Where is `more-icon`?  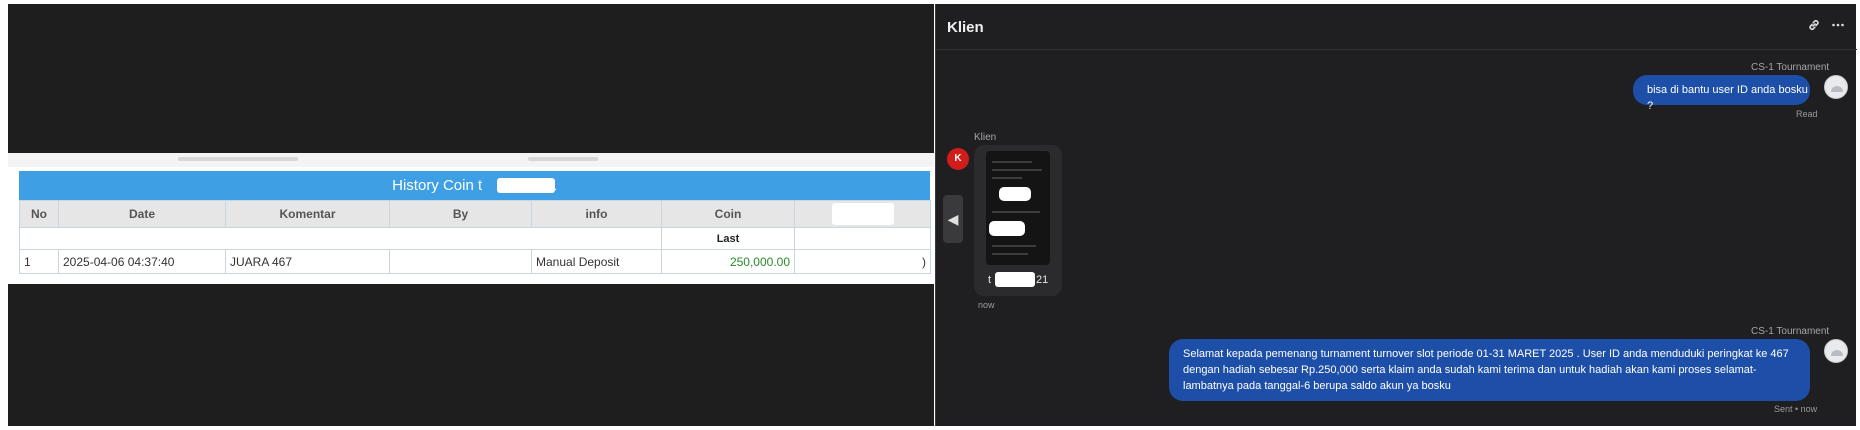 more-icon is located at coordinates (1838, 27).